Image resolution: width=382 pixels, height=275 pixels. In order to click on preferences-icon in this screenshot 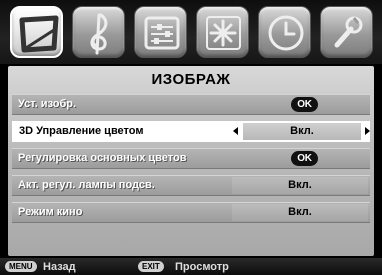, I will do `click(162, 33)`.